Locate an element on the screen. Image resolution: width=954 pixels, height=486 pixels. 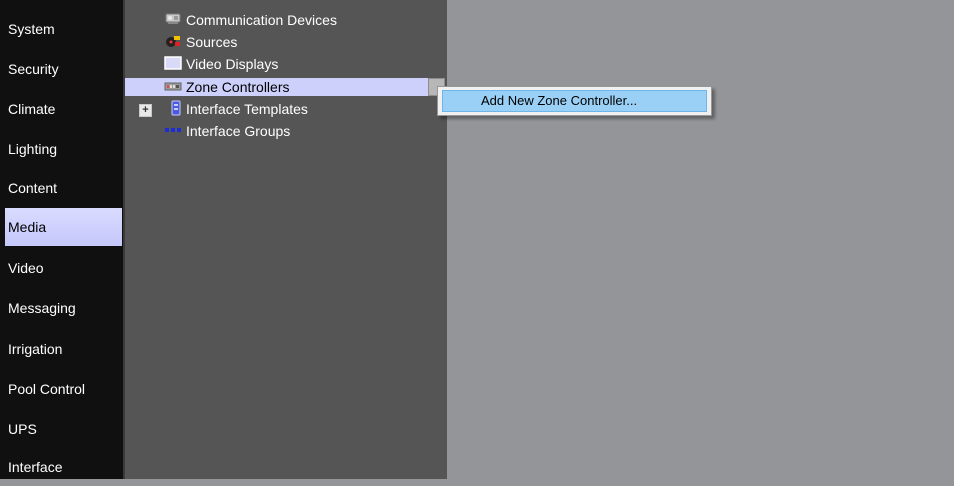
tree-item-label: Interface Templates is located at coordinates (247, 109).